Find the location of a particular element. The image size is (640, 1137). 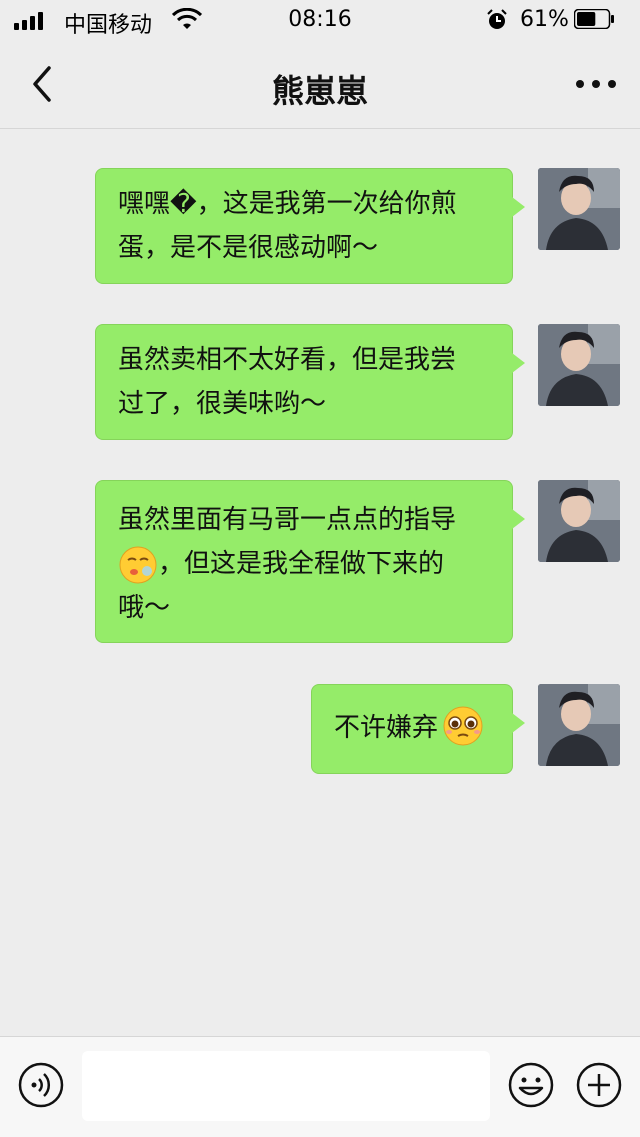

message-bubble: 不许嫌弃 is located at coordinates (418, 729).